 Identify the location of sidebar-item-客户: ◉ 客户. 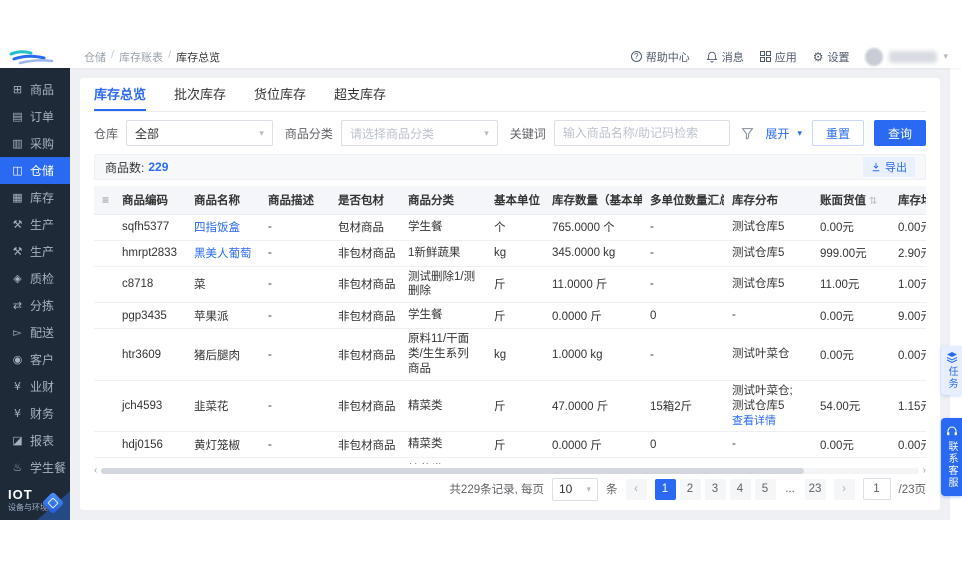
(35, 359).